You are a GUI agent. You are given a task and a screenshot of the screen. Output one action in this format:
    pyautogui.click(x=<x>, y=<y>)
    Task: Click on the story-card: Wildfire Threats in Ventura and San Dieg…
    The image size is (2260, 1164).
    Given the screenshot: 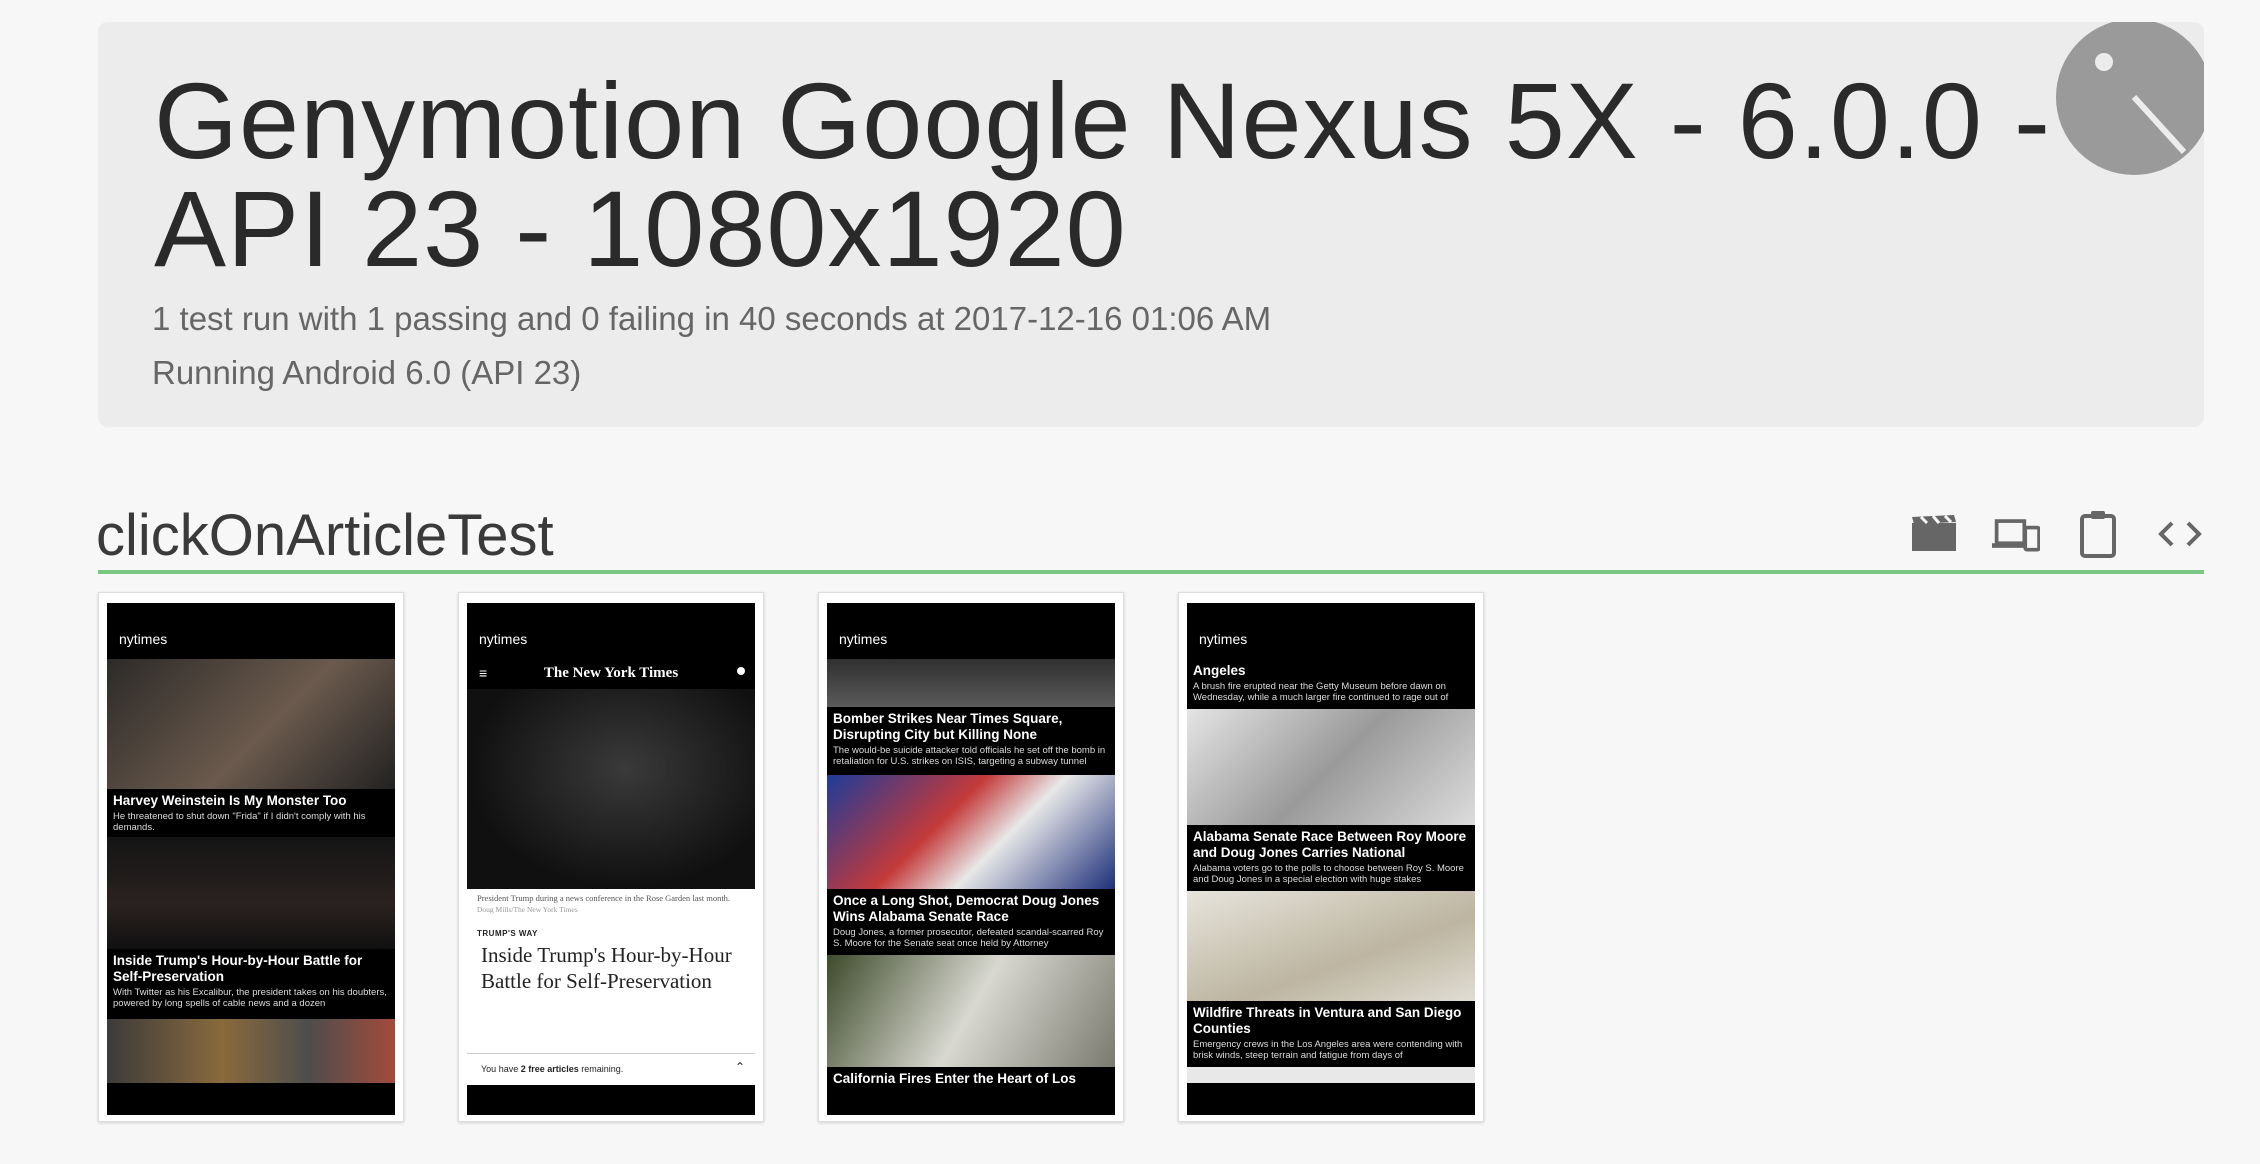 What is the action you would take?
    pyautogui.click(x=1331, y=1033)
    